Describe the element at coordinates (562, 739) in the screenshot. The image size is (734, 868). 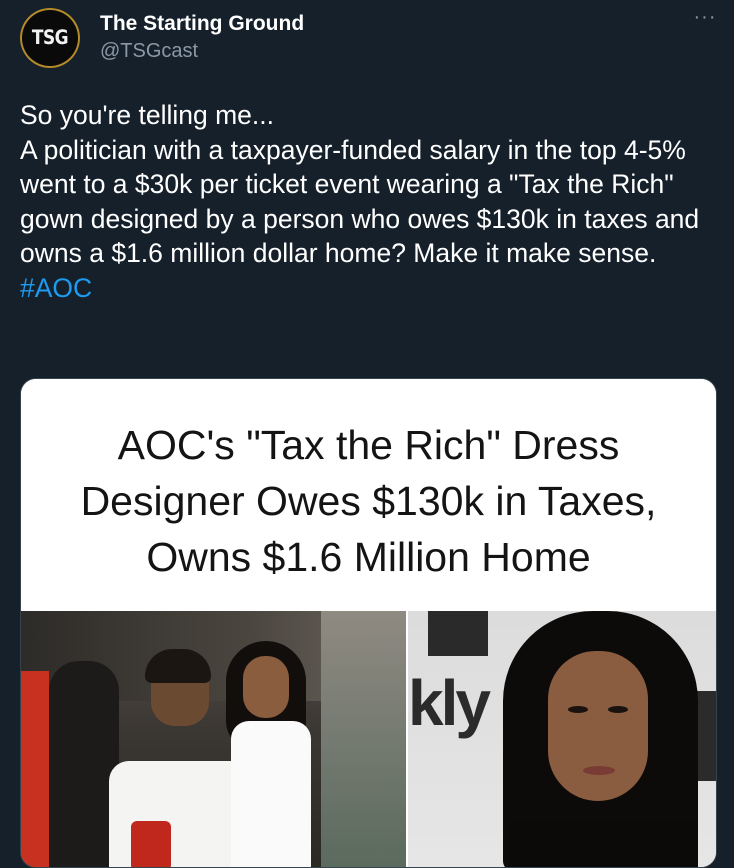
I see `designer-portrait: kly` at that location.